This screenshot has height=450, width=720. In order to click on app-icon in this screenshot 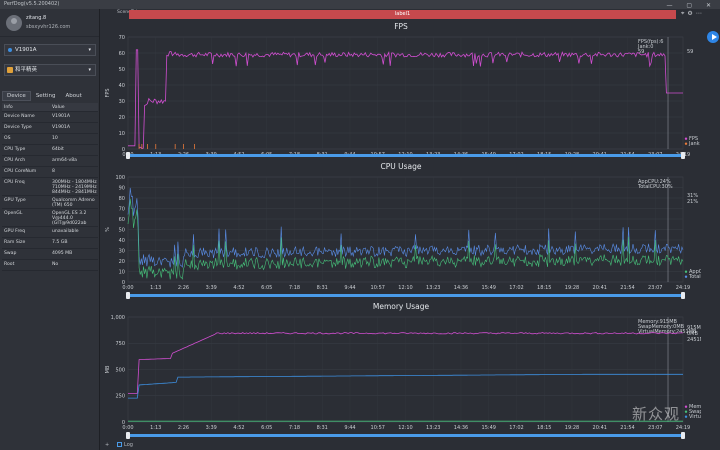, I will do `click(10, 70)`.